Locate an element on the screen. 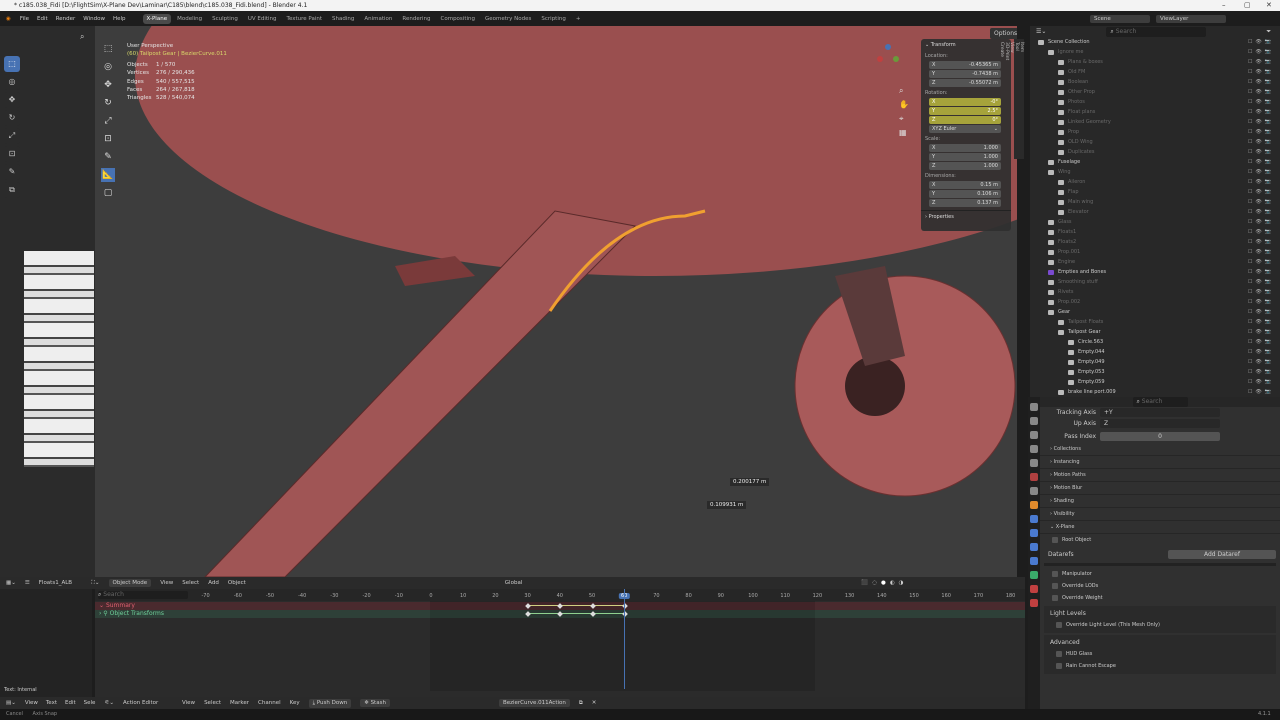  outliner-item-prop: Prop ☐👁📷 is located at coordinates (1155, 132).